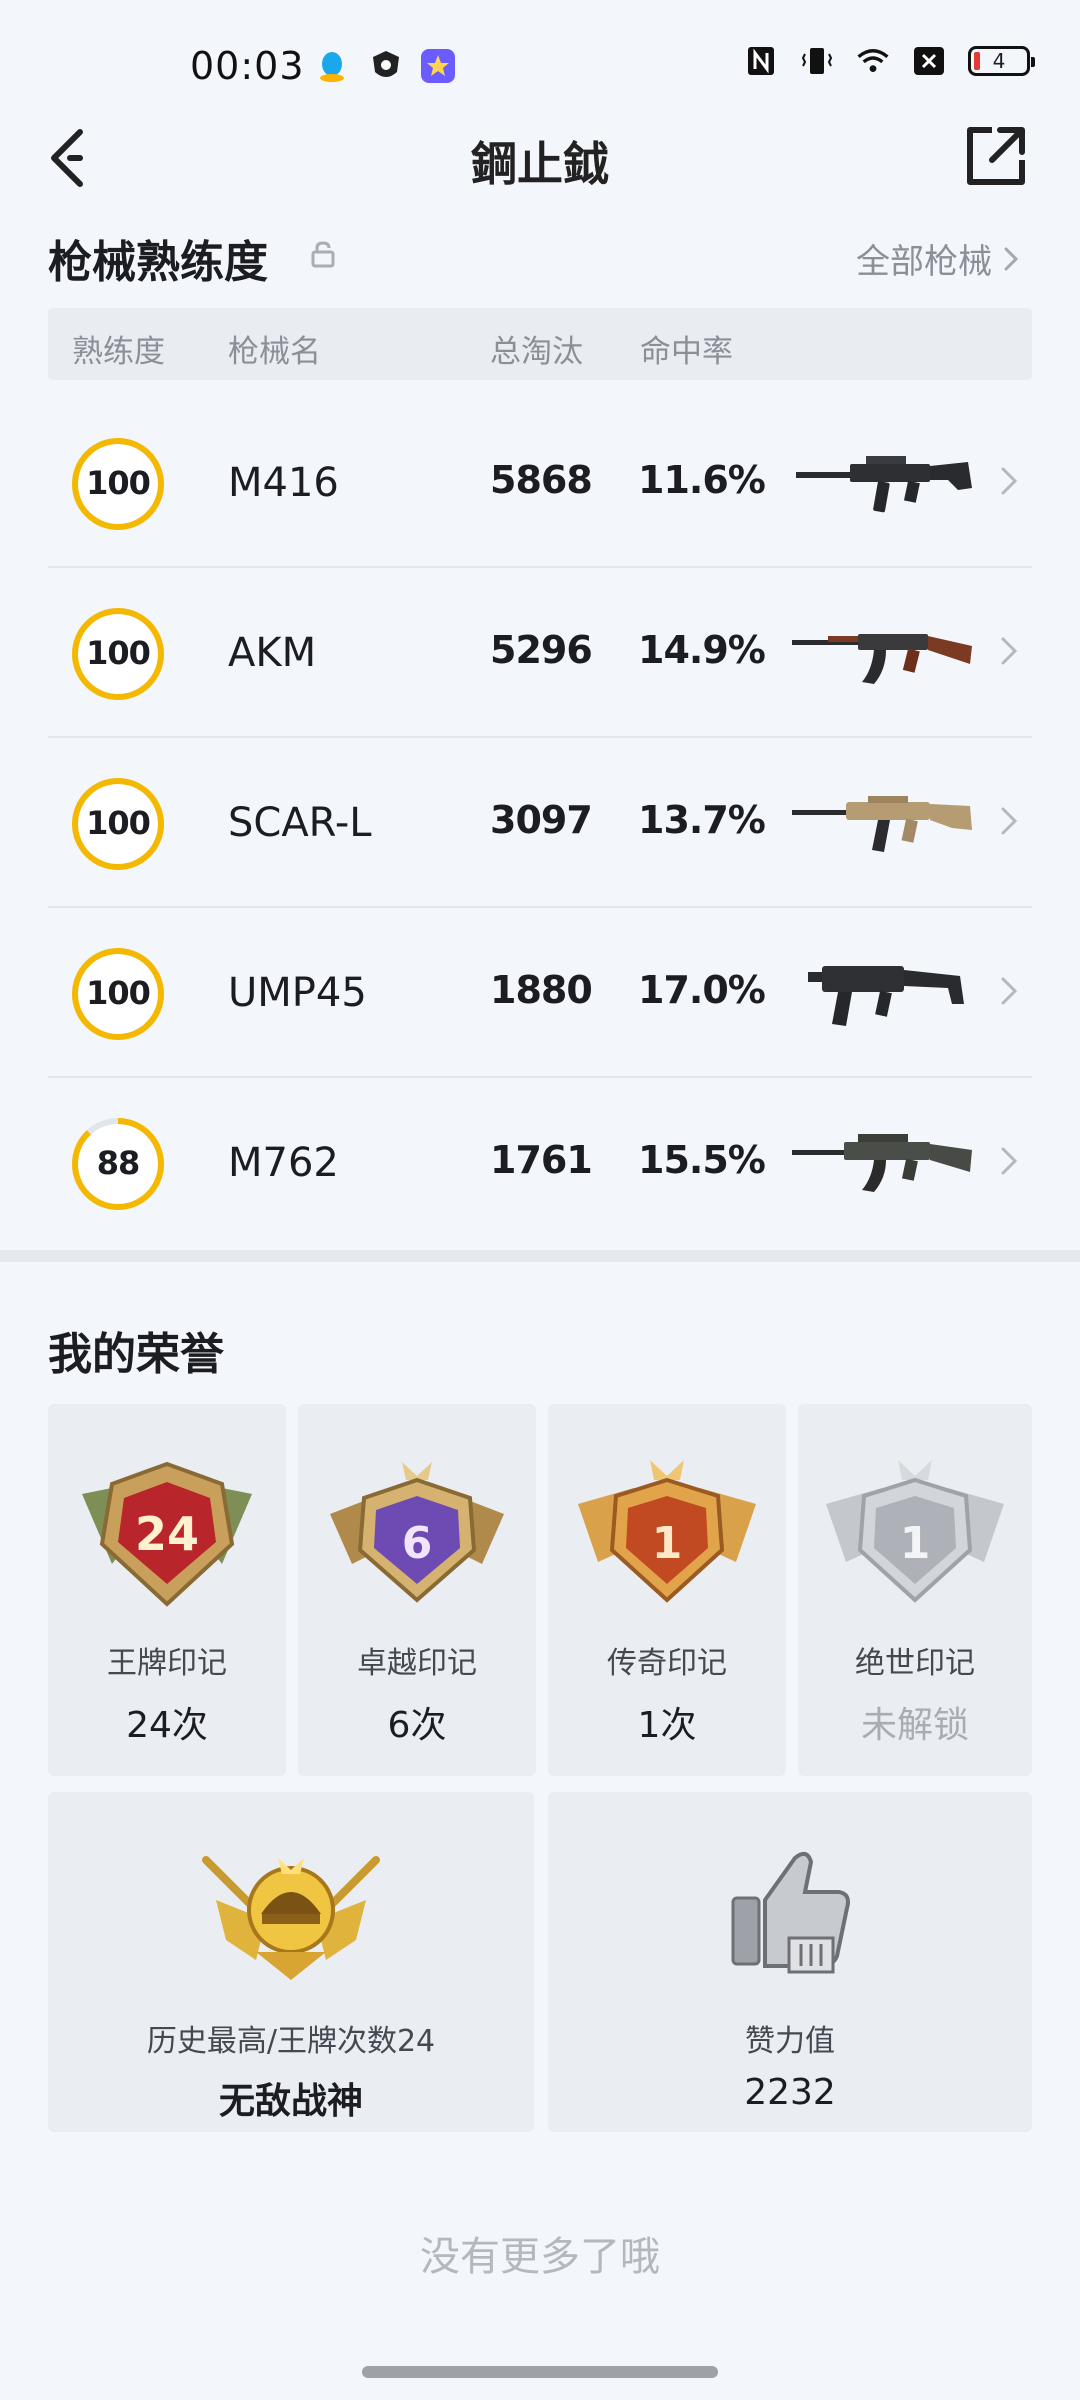 The image size is (1080, 2400). I want to click on scar-rifle-icon, so click(882, 824).